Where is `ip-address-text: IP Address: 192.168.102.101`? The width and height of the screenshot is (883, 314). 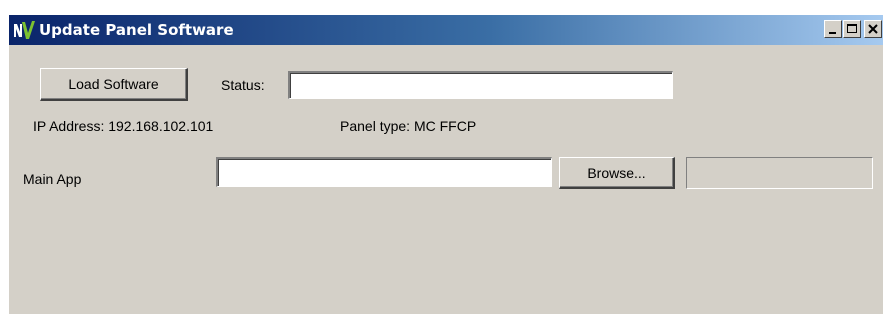 ip-address-text: IP Address: 192.168.102.101 is located at coordinates (123, 126).